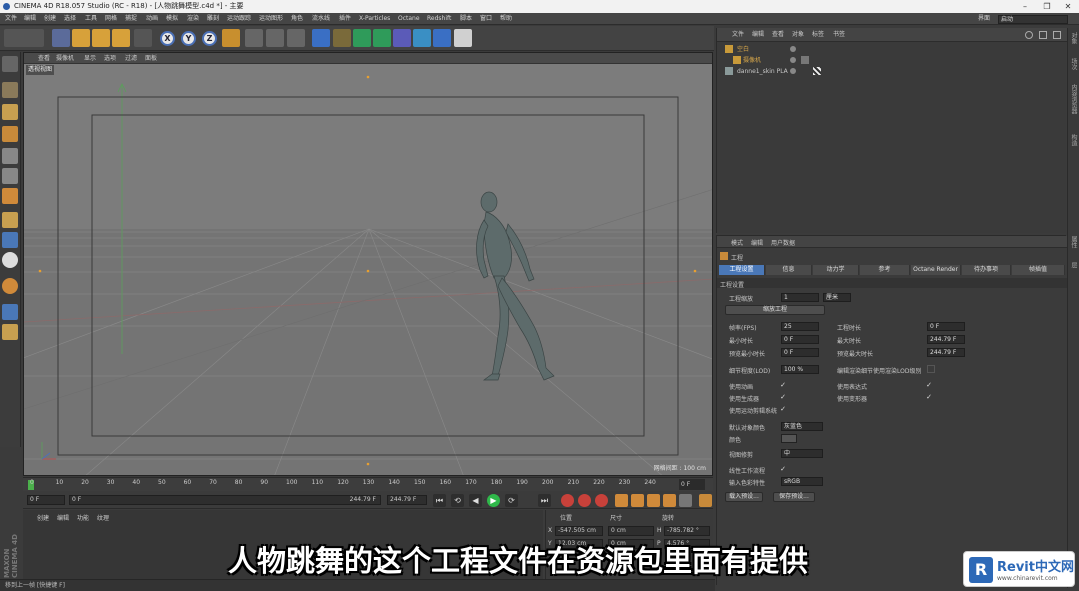 The height and width of the screenshot is (591, 1079). Describe the element at coordinates (10, 90) in the screenshot. I see `model-mode-icon` at that location.